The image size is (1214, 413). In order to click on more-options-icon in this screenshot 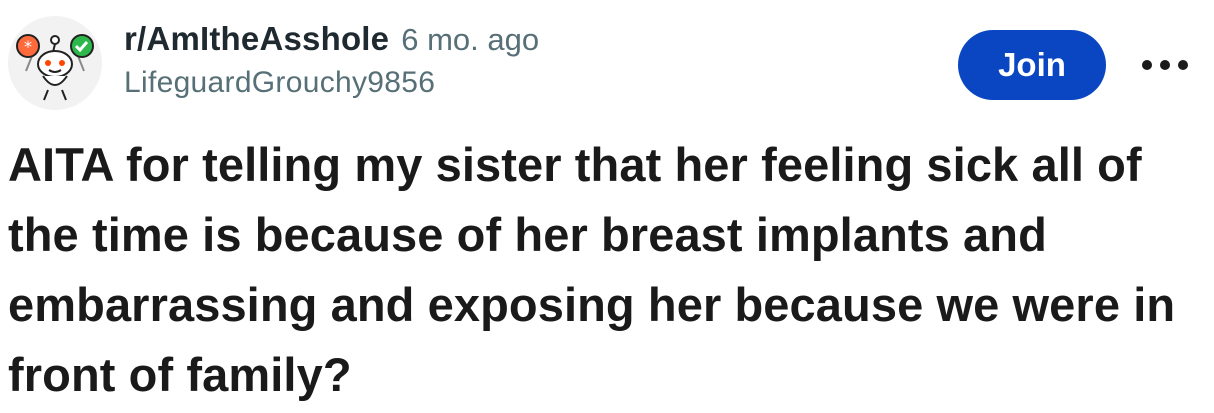, I will do `click(1165, 65)`.